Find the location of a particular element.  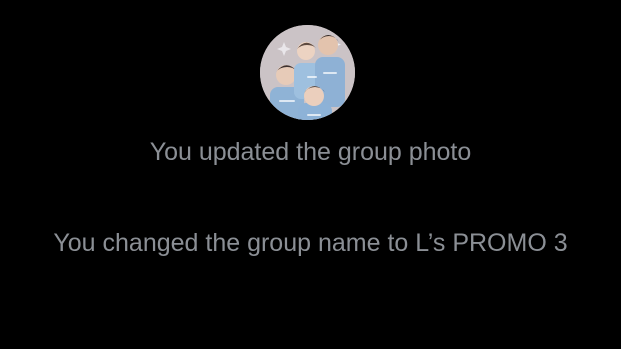

group-photo-image is located at coordinates (307, 72).